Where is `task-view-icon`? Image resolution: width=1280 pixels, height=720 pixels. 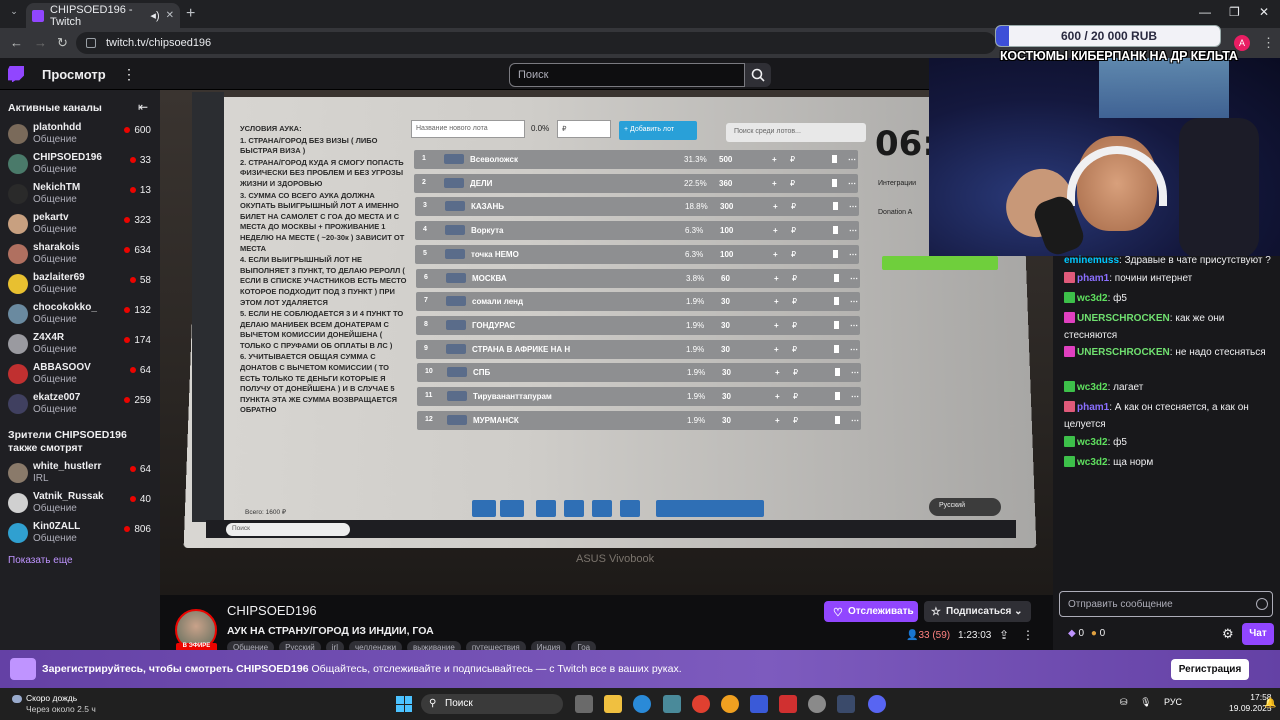
task-view-icon is located at coordinates (584, 704).